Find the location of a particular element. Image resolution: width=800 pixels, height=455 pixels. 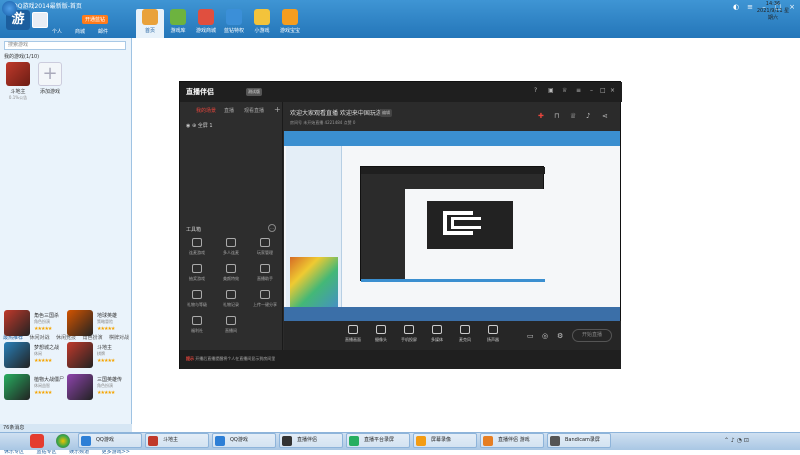

tool-button: 玩家管理 is located at coordinates (265, 247).